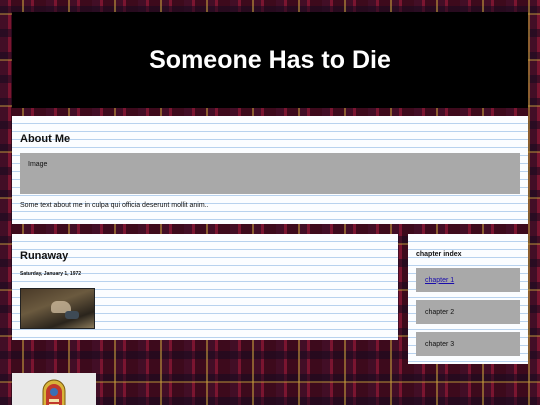  Describe the element at coordinates (439, 254) in the screenshot. I see `sidebar-heading: chapter index` at that location.